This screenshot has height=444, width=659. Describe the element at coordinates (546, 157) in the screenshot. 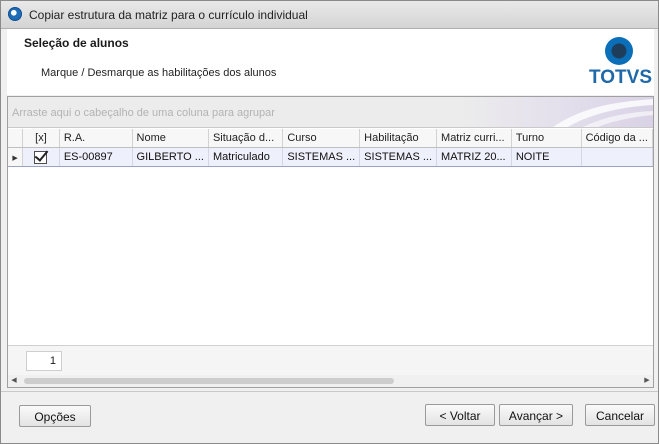

I see `cell-turno: NOITE` at that location.